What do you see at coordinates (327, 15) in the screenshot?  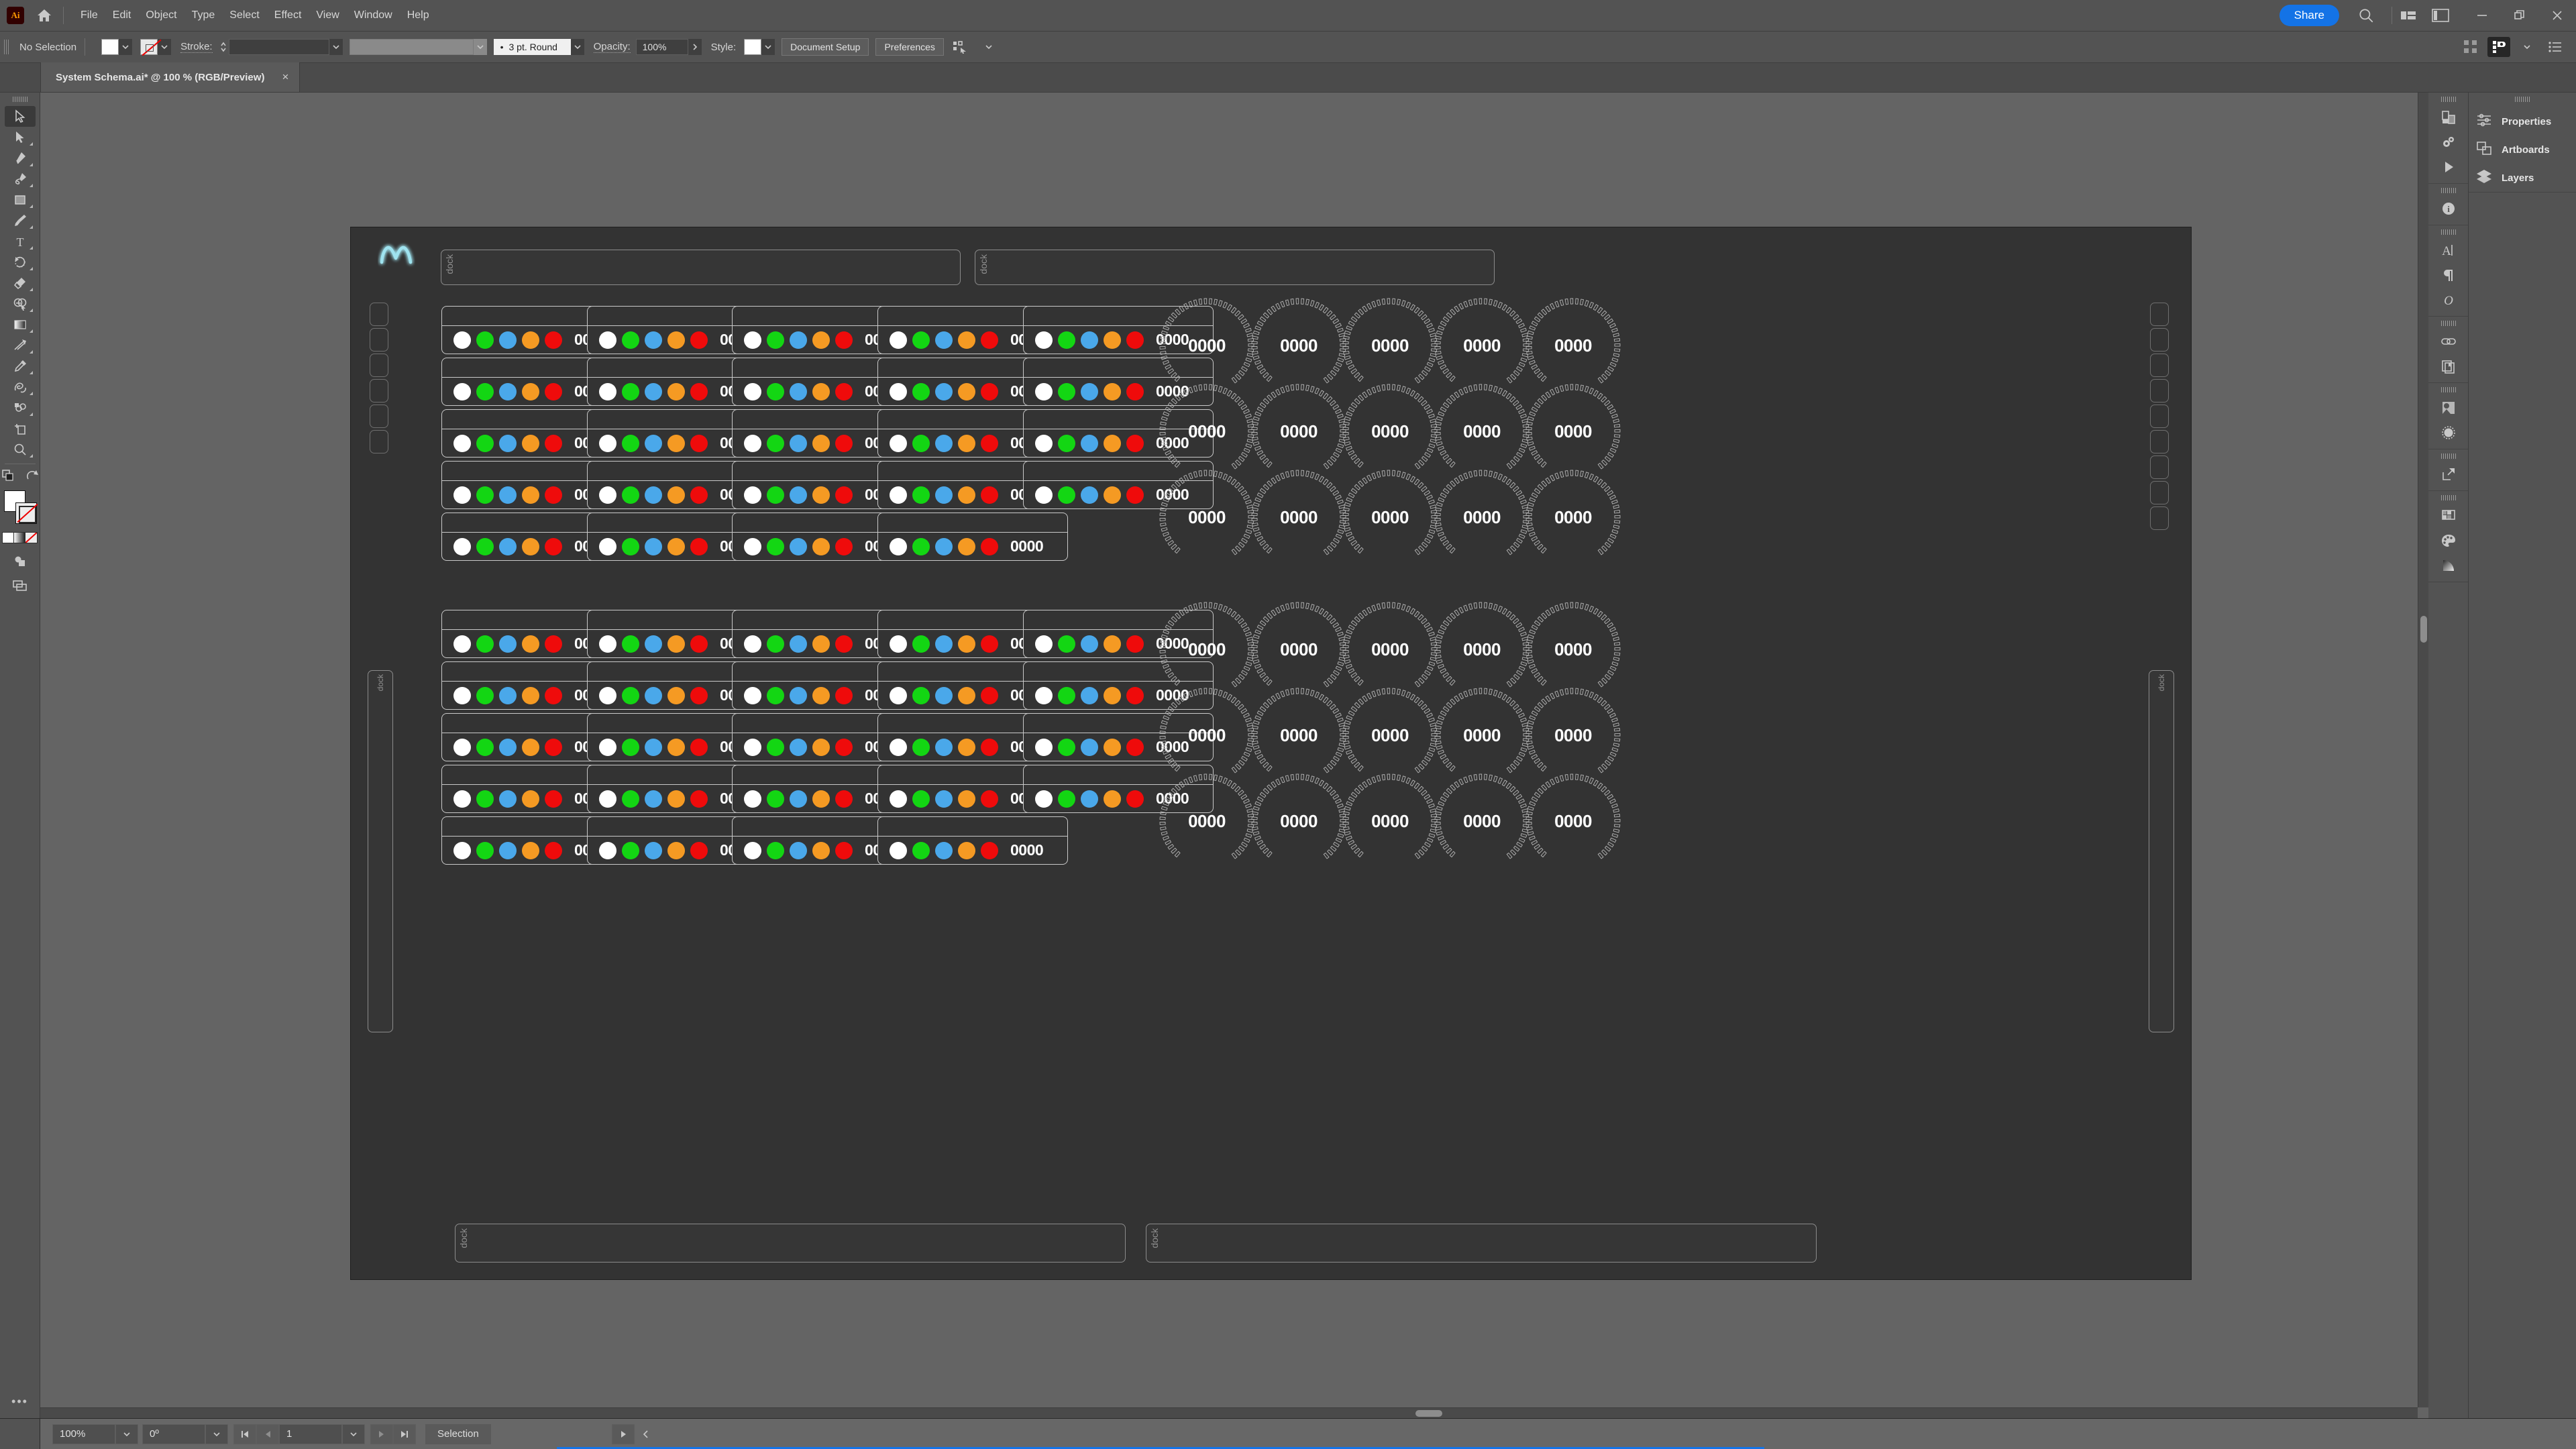 I see `menu-view: View` at bounding box center [327, 15].